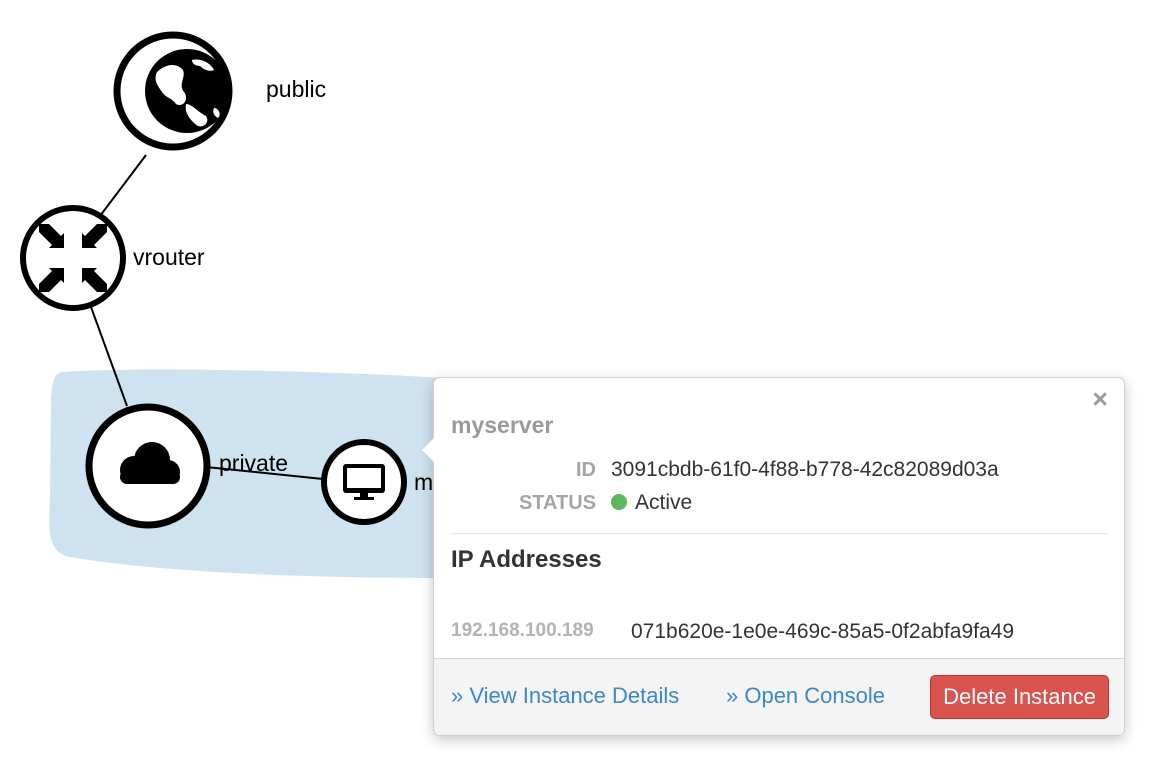  Describe the element at coordinates (822, 631) in the screenshot. I see `port-id: 071b620e-1e0e-469c-85a5-0f2abfa9fa49` at that location.